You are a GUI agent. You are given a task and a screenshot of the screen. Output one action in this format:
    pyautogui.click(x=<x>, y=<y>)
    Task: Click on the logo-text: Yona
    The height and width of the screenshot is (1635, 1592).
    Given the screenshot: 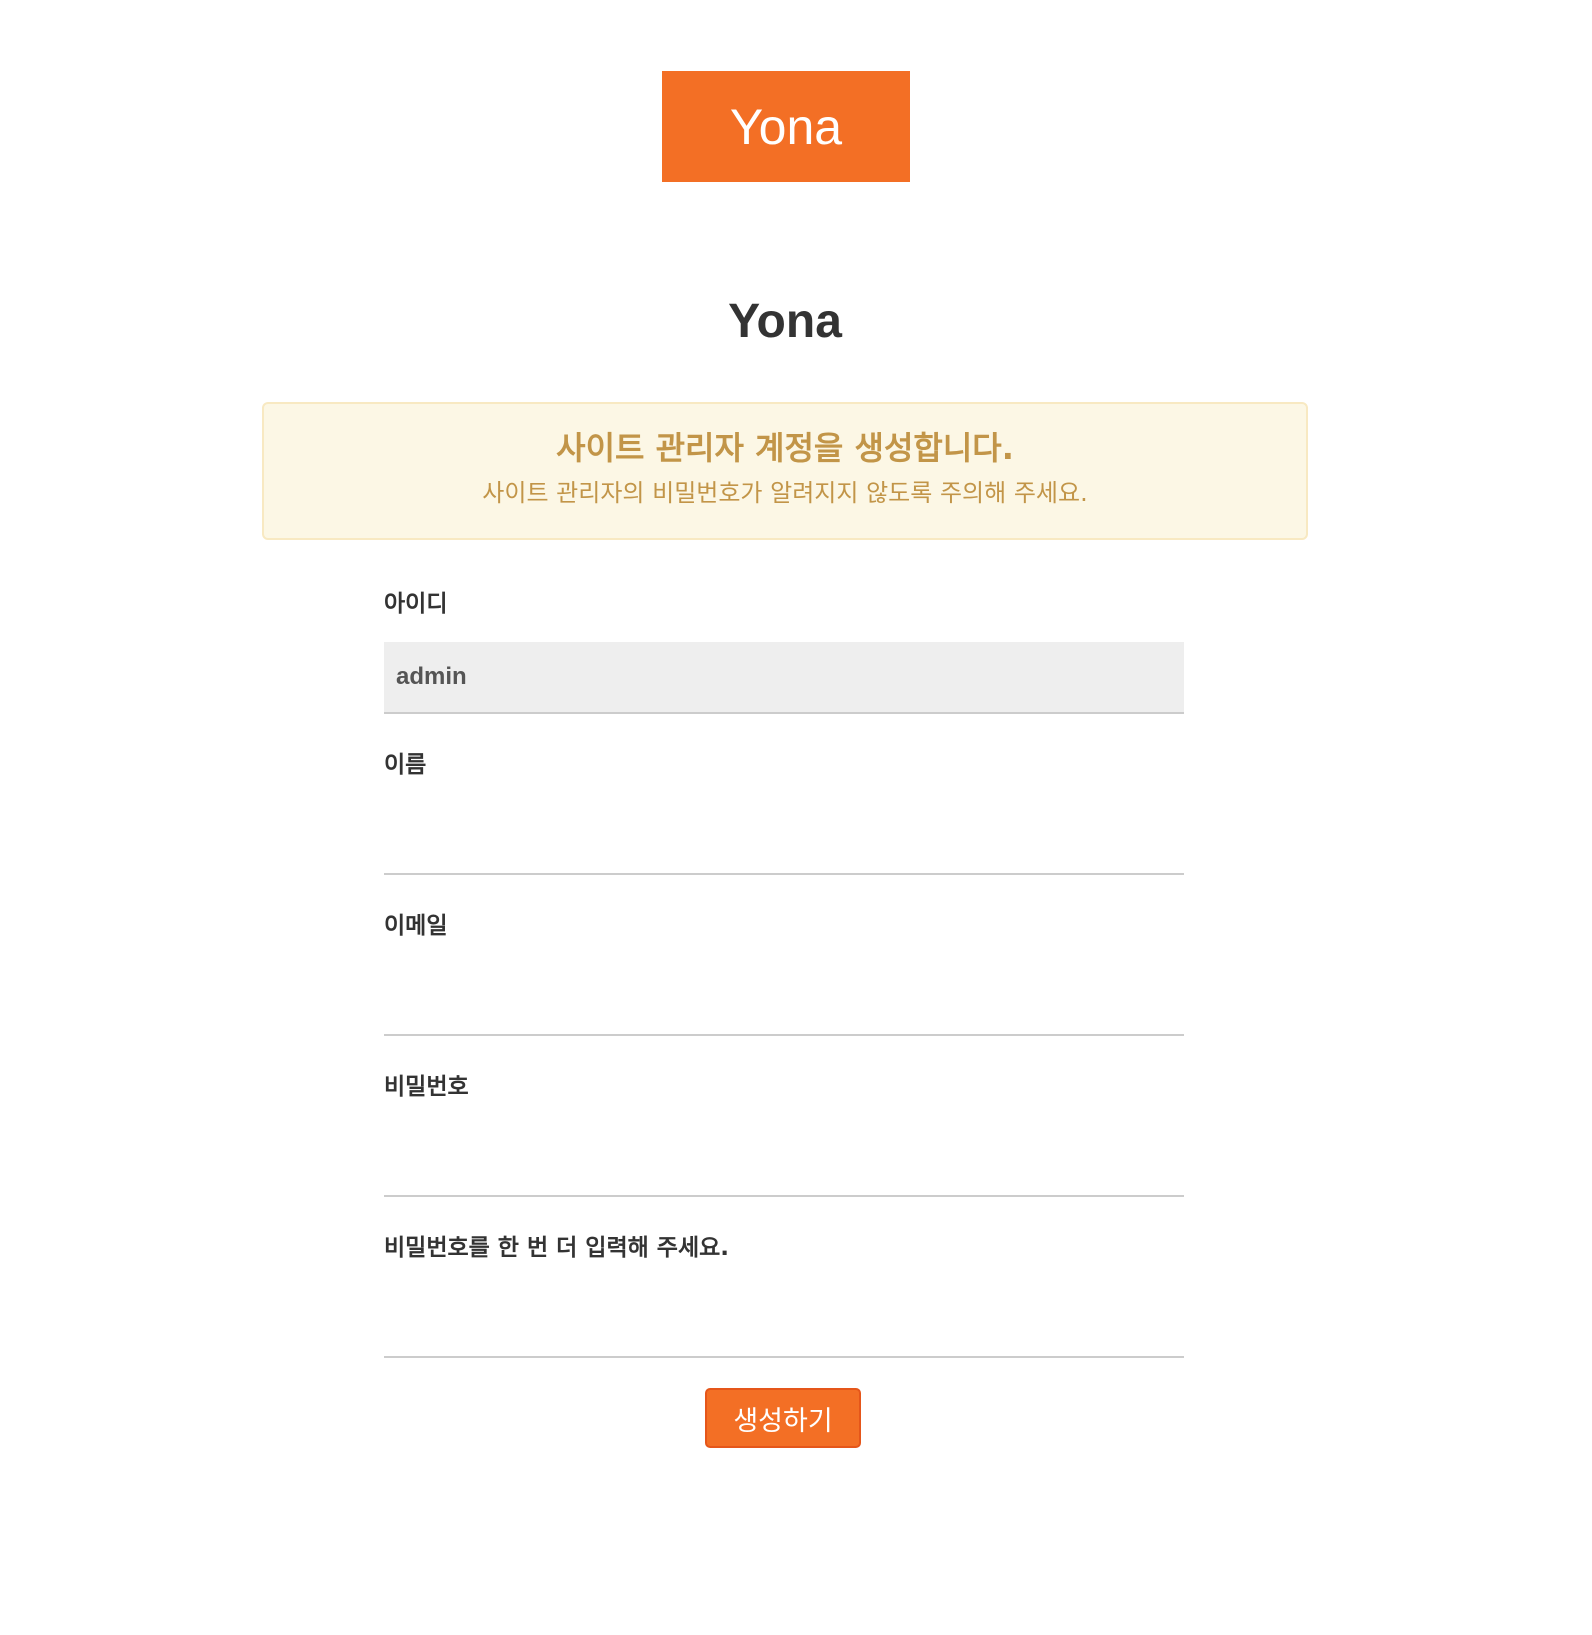 What is the action you would take?
    pyautogui.click(x=786, y=126)
    